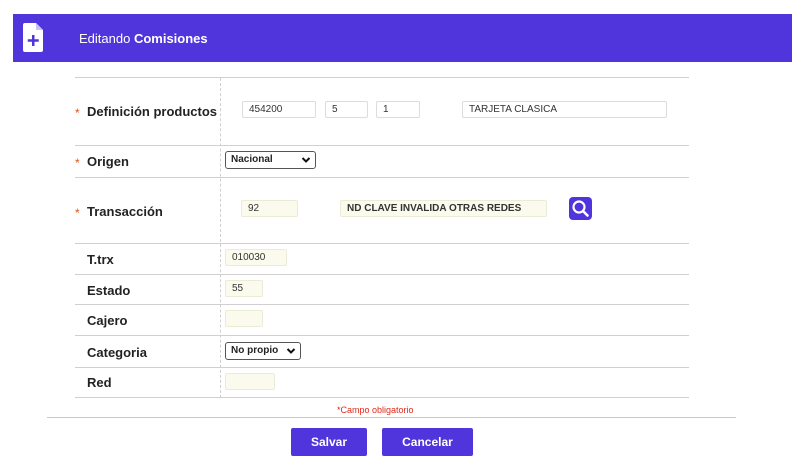  I want to click on definicion-description-field: TARJETA CLASICA, so click(564, 109).